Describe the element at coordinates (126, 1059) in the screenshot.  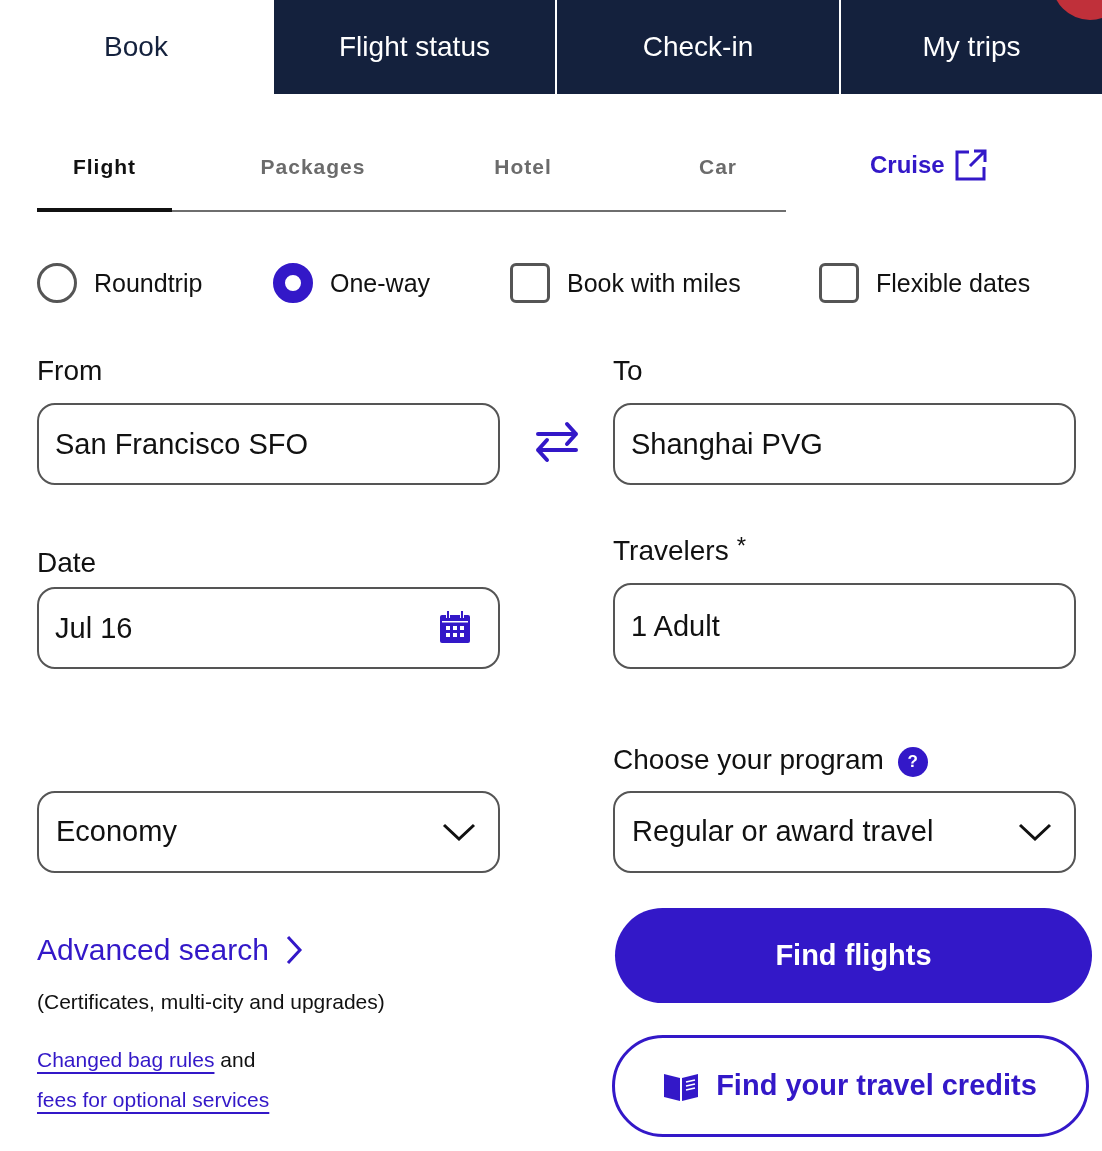
I see `bag-rules-link: Changed bag rules` at that location.